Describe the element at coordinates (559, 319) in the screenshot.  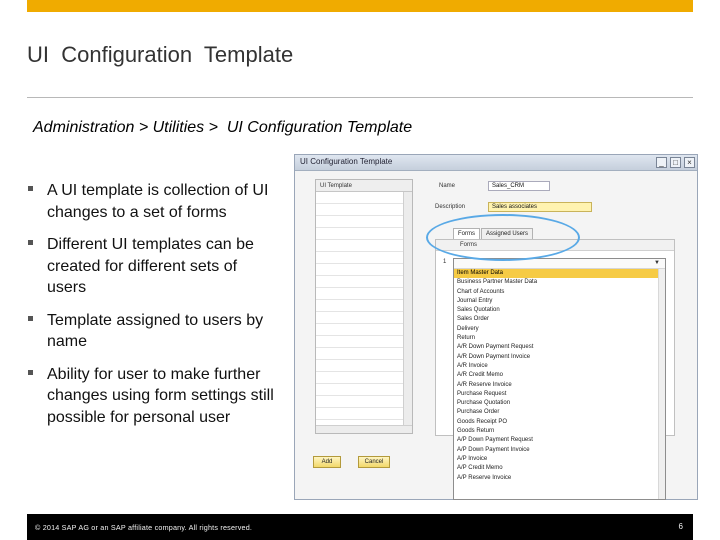
I see `dropdown-item: Sales Order` at that location.